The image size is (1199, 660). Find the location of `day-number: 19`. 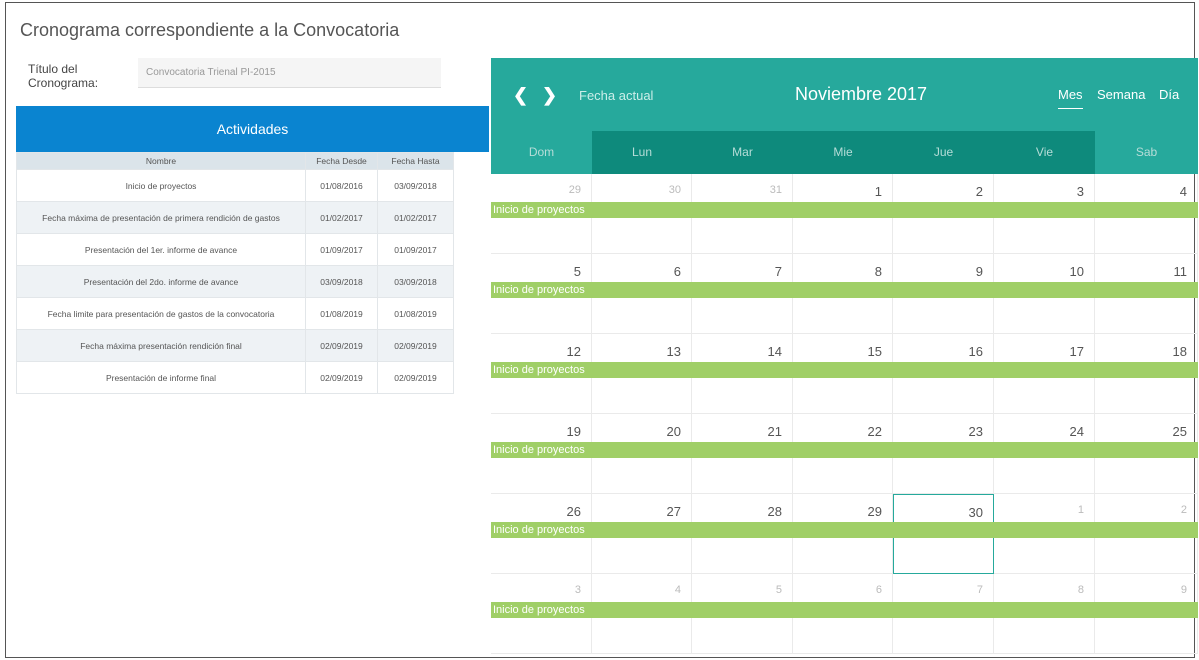

day-number: 19 is located at coordinates (573, 431).